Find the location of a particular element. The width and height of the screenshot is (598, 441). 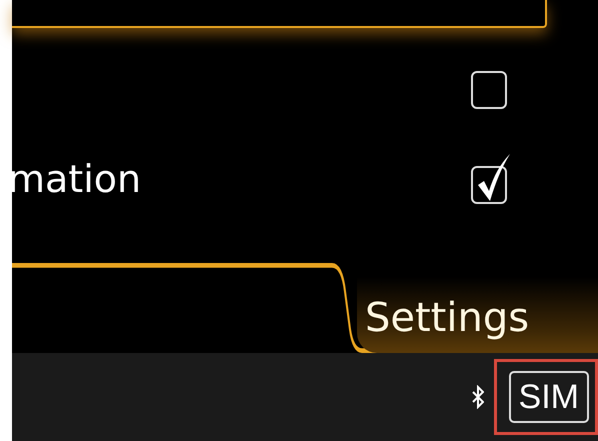

checked-checkbox is located at coordinates (490, 178).